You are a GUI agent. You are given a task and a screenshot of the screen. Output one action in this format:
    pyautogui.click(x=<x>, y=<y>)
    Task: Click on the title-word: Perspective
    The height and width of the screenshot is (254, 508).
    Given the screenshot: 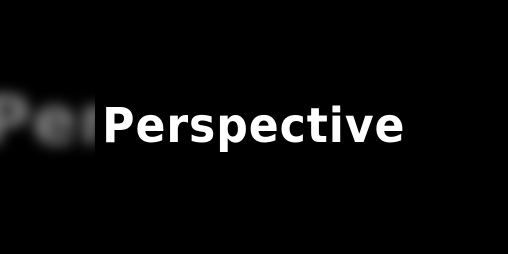 What is the action you would take?
    pyautogui.click(x=254, y=126)
    